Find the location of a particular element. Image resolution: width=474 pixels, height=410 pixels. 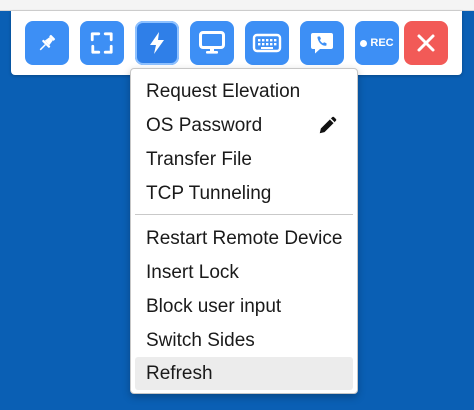

chat-button is located at coordinates (322, 43).